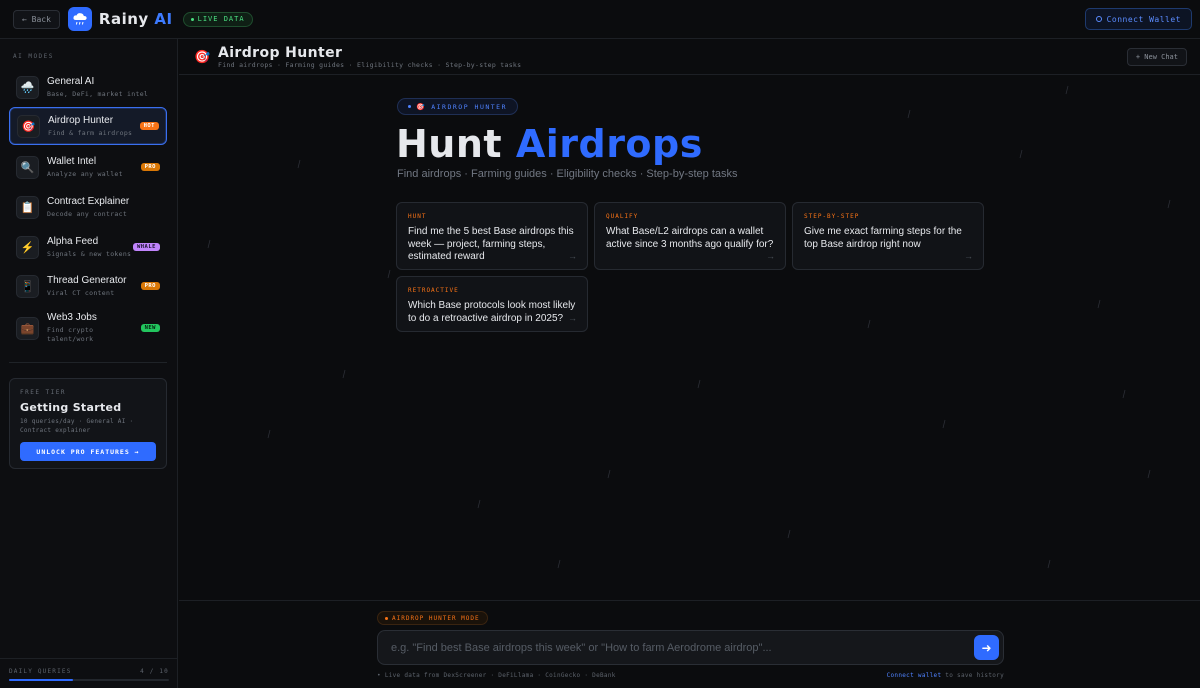  I want to click on save-history-note: Connect wallet to save history, so click(945, 675).